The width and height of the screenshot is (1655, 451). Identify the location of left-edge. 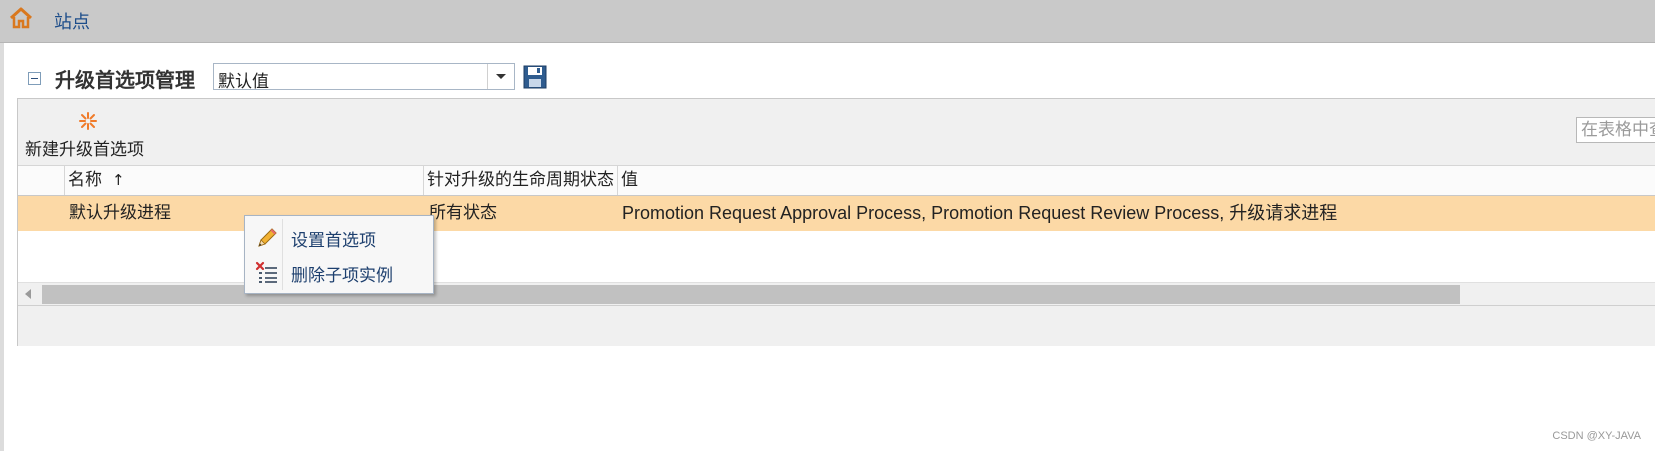
(2, 247).